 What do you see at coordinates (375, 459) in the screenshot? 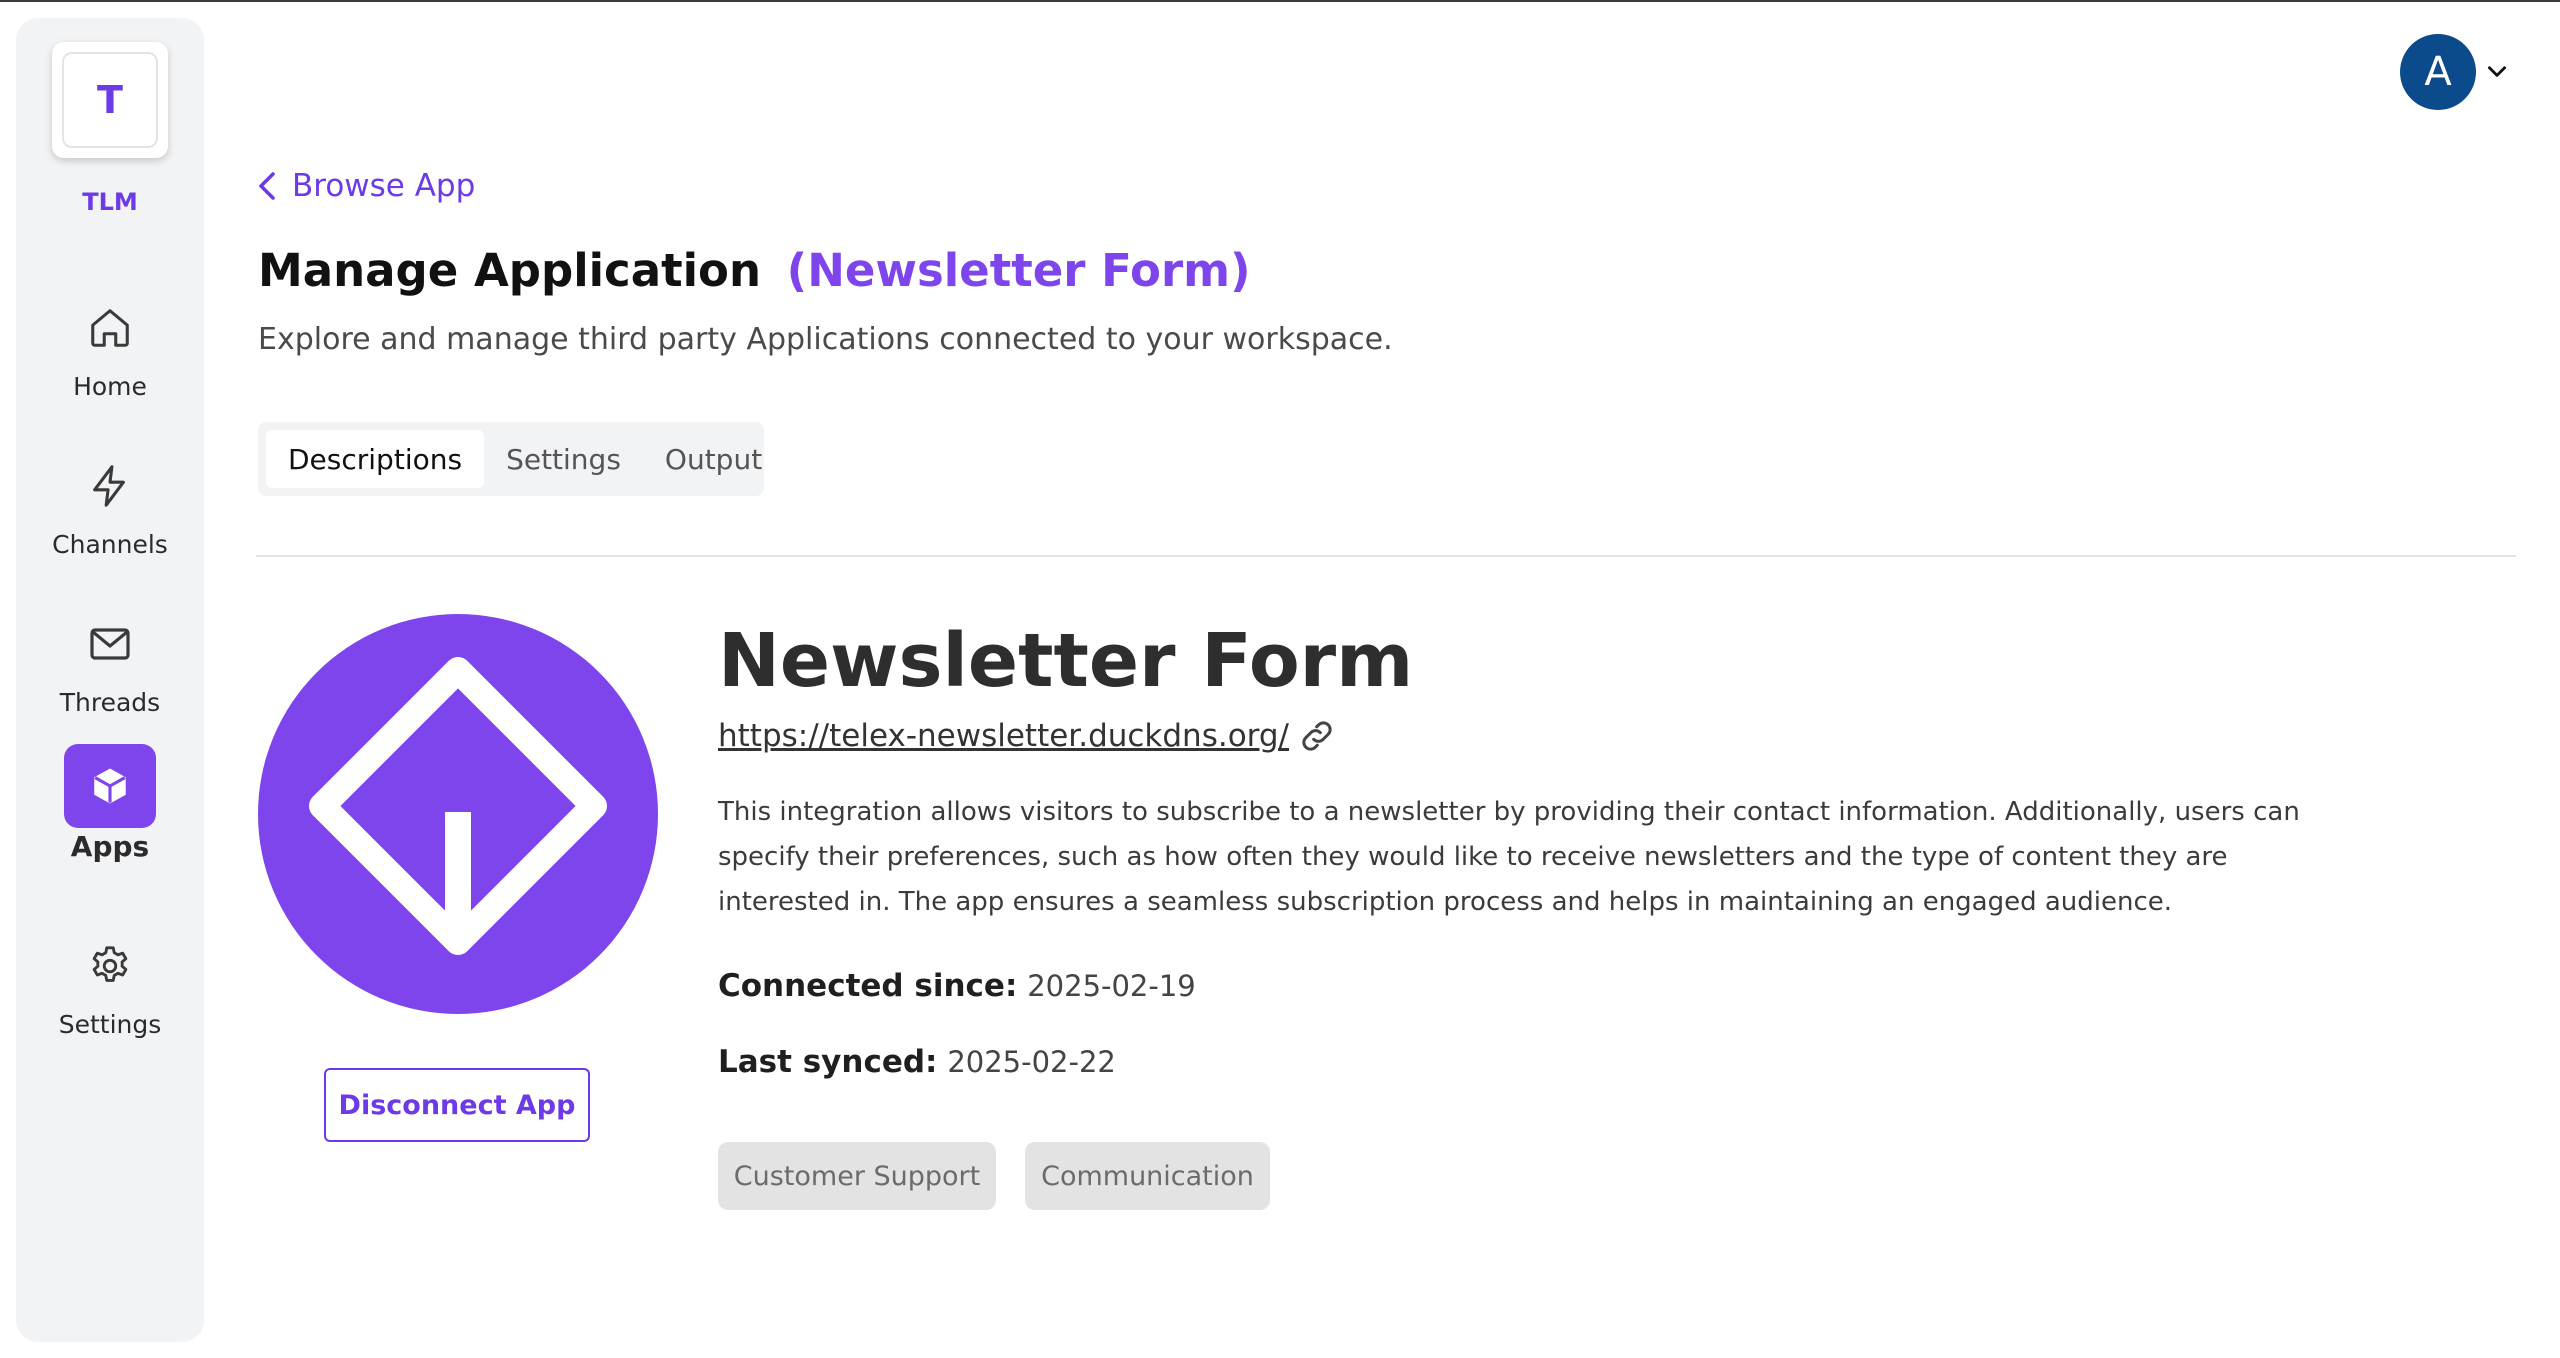
I see `tab-descriptions: Descriptions` at bounding box center [375, 459].